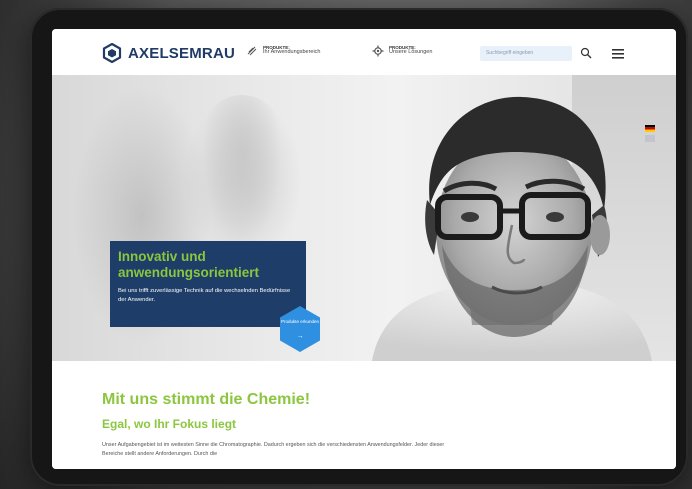  I want to click on hero-title: Innovativ und anwendungsorientiert, so click(189, 265).